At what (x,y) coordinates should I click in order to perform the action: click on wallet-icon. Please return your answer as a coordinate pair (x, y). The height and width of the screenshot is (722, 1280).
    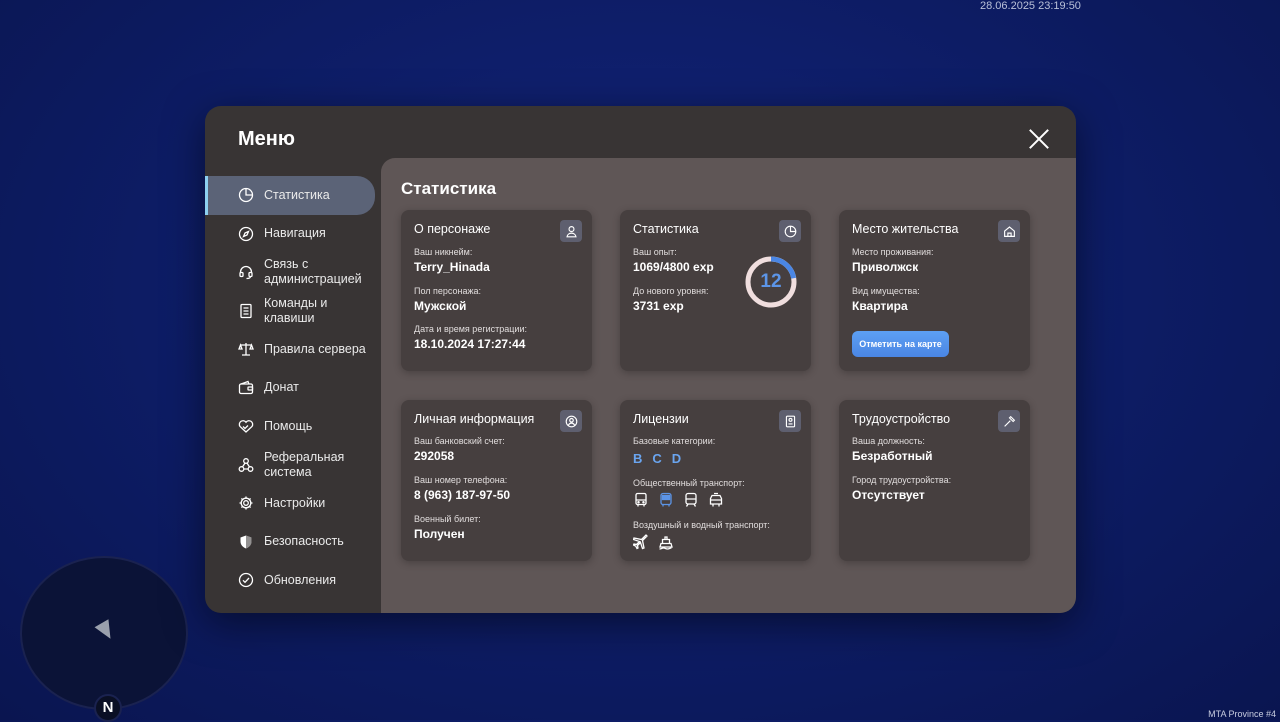
    Looking at the image, I should click on (246, 388).